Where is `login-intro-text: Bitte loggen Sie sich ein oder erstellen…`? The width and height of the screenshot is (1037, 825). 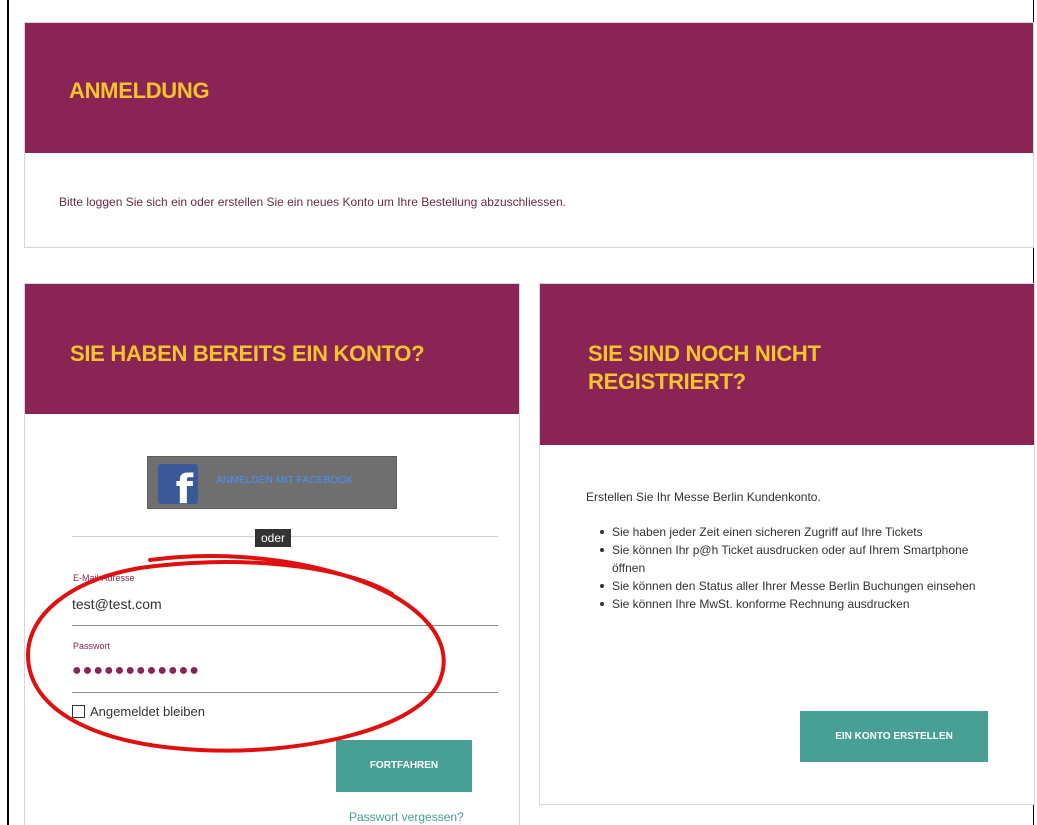
login-intro-text: Bitte loggen Sie sich ein oder erstellen… is located at coordinates (312, 202).